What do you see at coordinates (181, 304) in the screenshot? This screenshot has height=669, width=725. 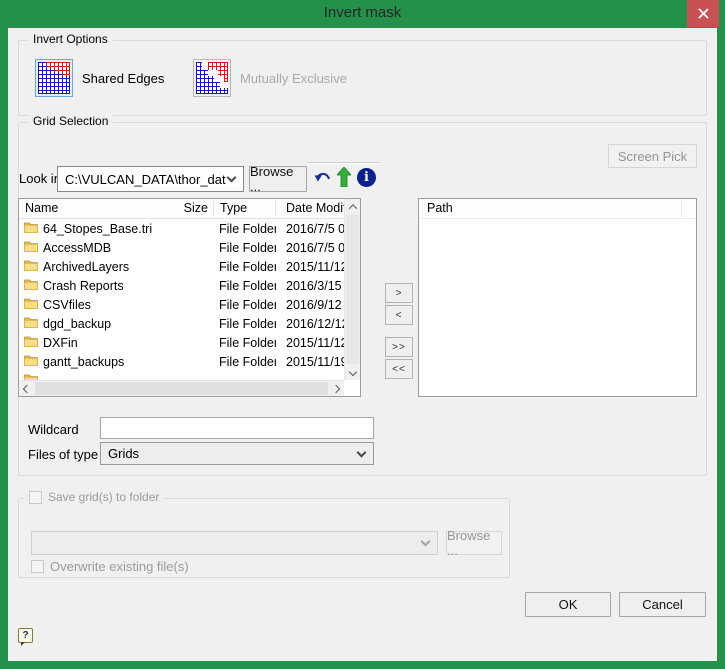 I see `file-row: CSVfiles File Folder 2016/9/12 09:2` at bounding box center [181, 304].